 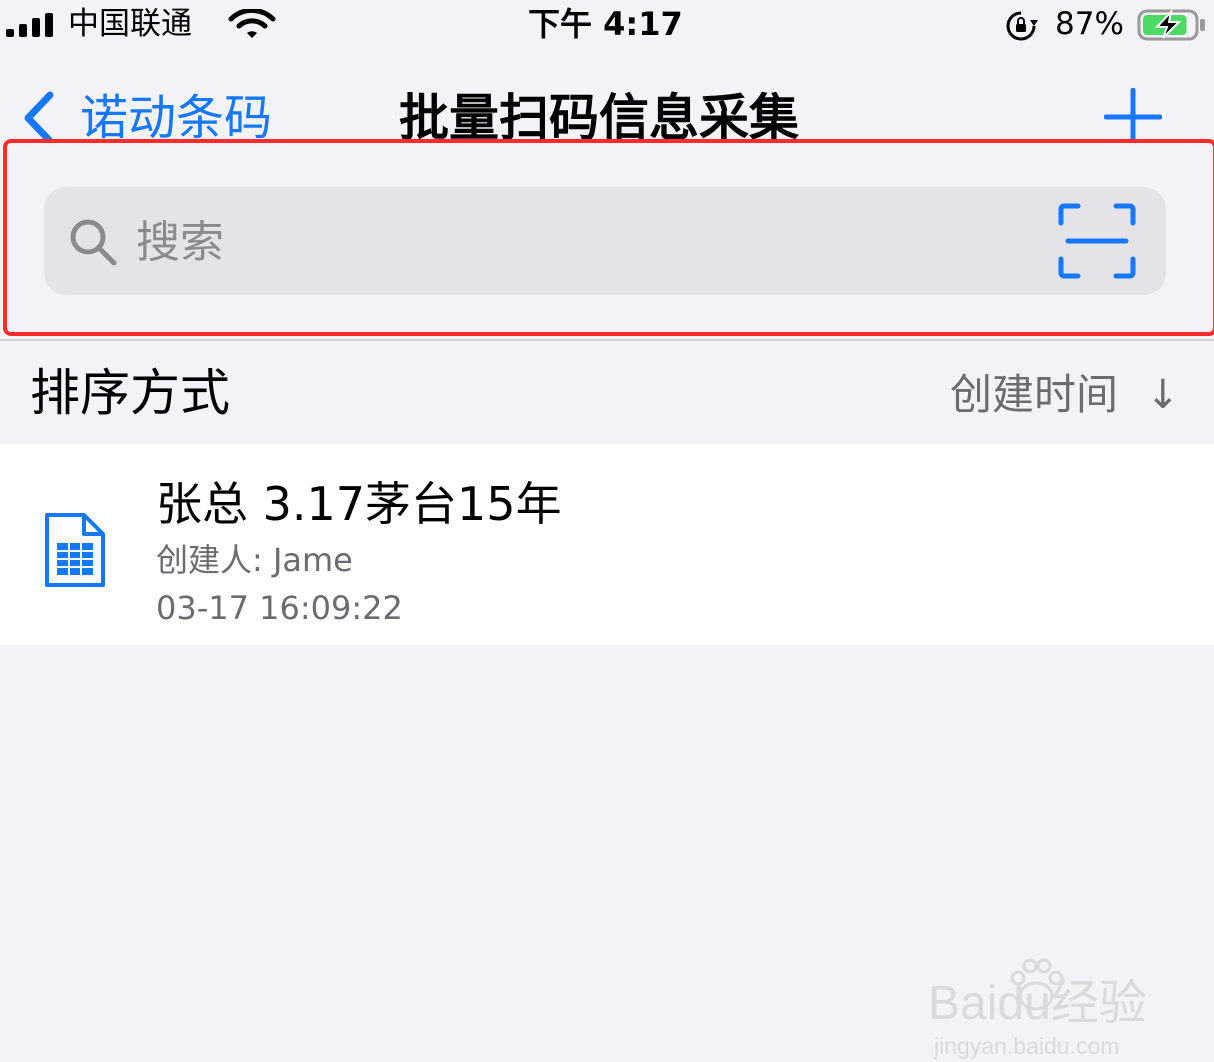 What do you see at coordinates (586, 242) in the screenshot?
I see `search-input` at bounding box center [586, 242].